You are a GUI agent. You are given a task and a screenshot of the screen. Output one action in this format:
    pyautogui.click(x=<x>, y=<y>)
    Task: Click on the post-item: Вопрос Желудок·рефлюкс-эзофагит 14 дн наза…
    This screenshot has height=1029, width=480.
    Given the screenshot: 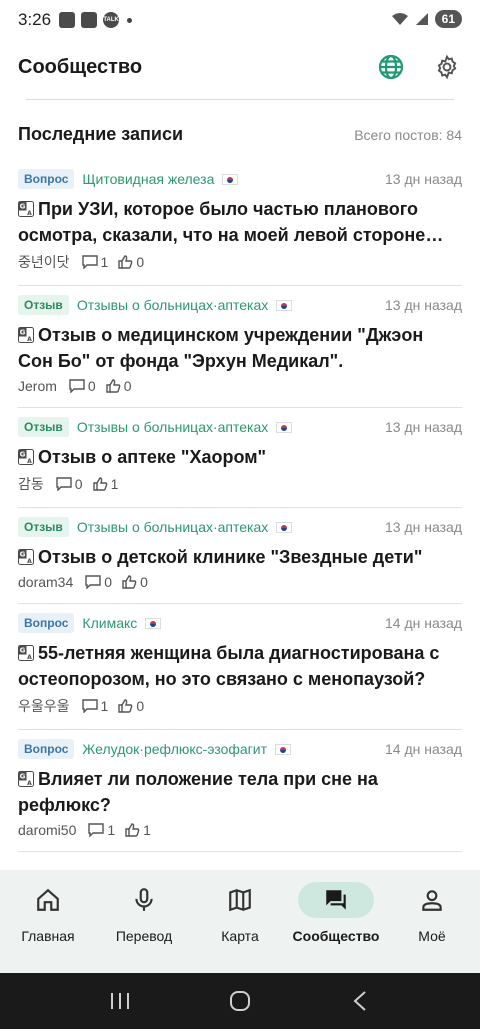 What is the action you would take?
    pyautogui.click(x=240, y=791)
    